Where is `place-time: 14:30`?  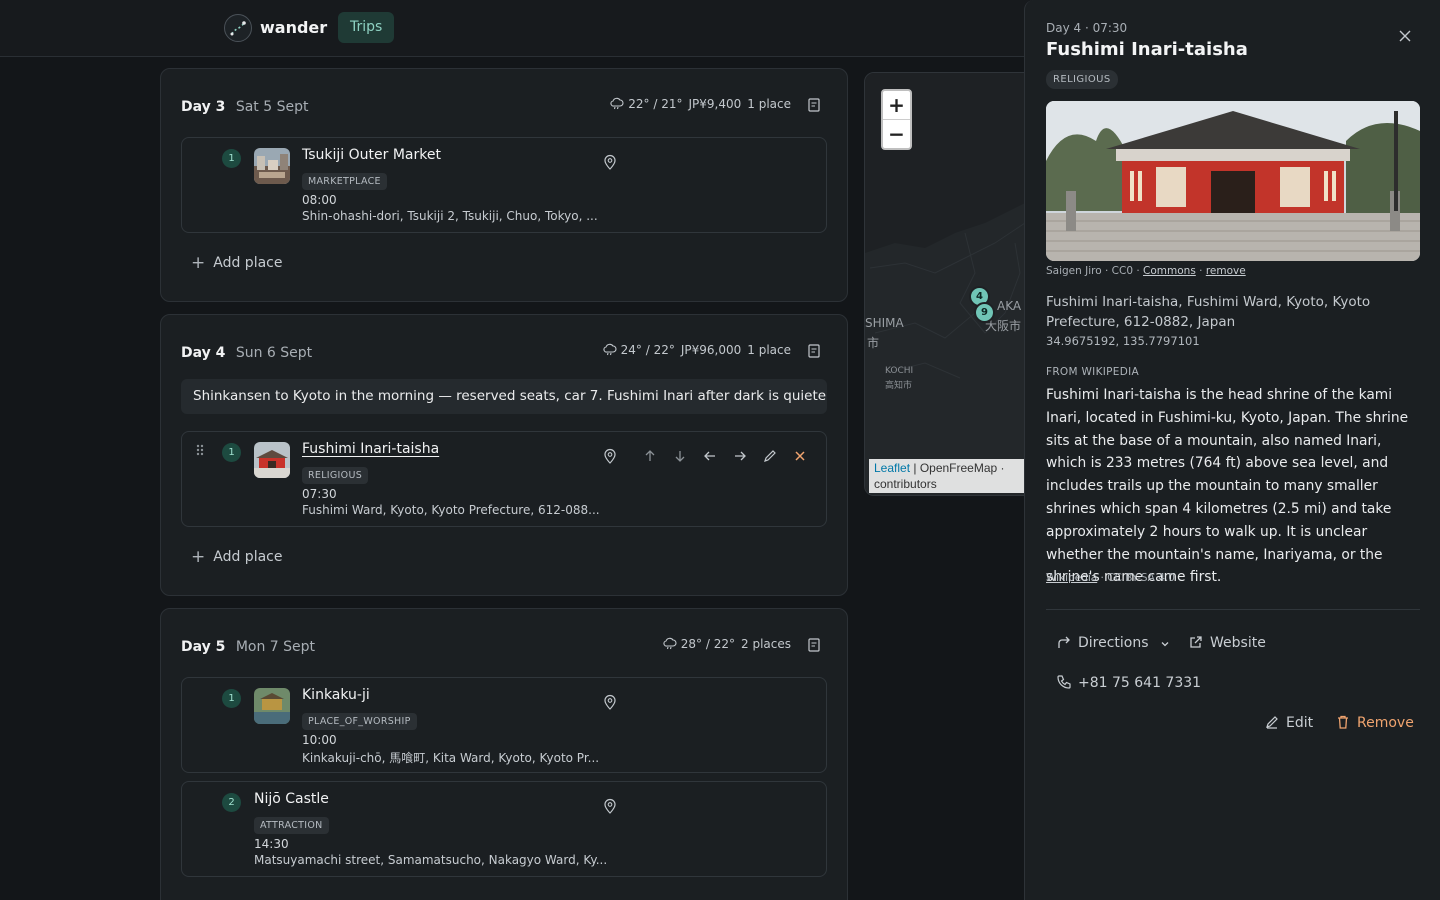
place-time: 14:30 is located at coordinates (271, 844).